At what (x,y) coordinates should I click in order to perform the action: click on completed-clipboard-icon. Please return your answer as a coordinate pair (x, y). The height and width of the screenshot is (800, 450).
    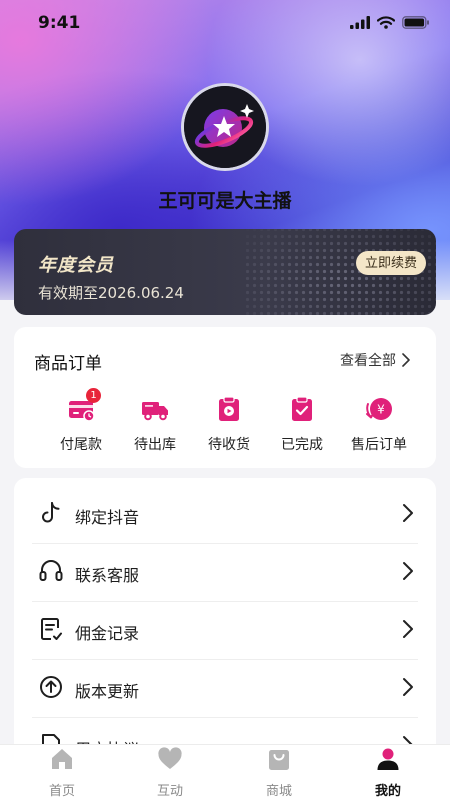
    Looking at the image, I should click on (302, 409).